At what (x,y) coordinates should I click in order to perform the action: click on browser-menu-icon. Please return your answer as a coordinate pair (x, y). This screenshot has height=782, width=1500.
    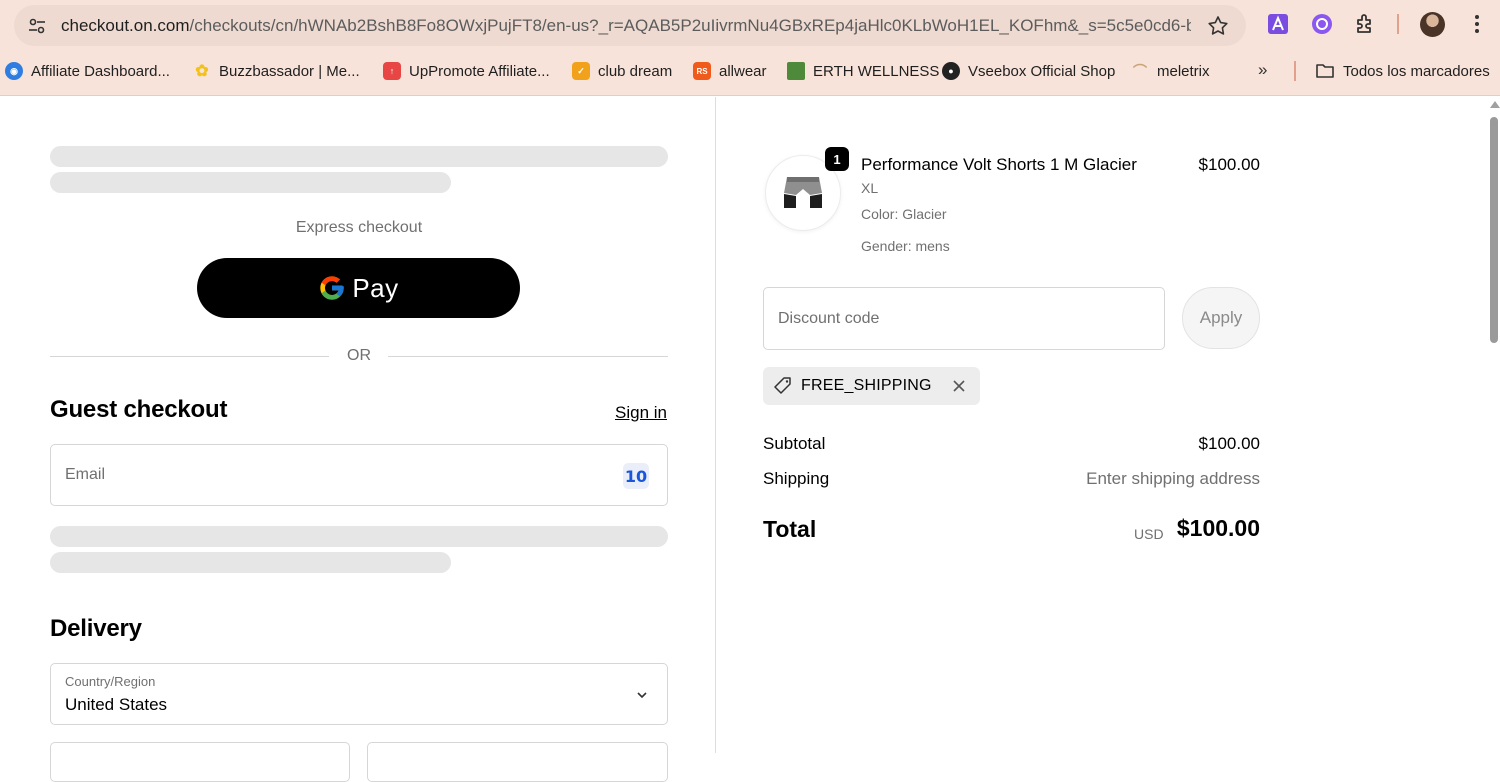
    Looking at the image, I should click on (1477, 24).